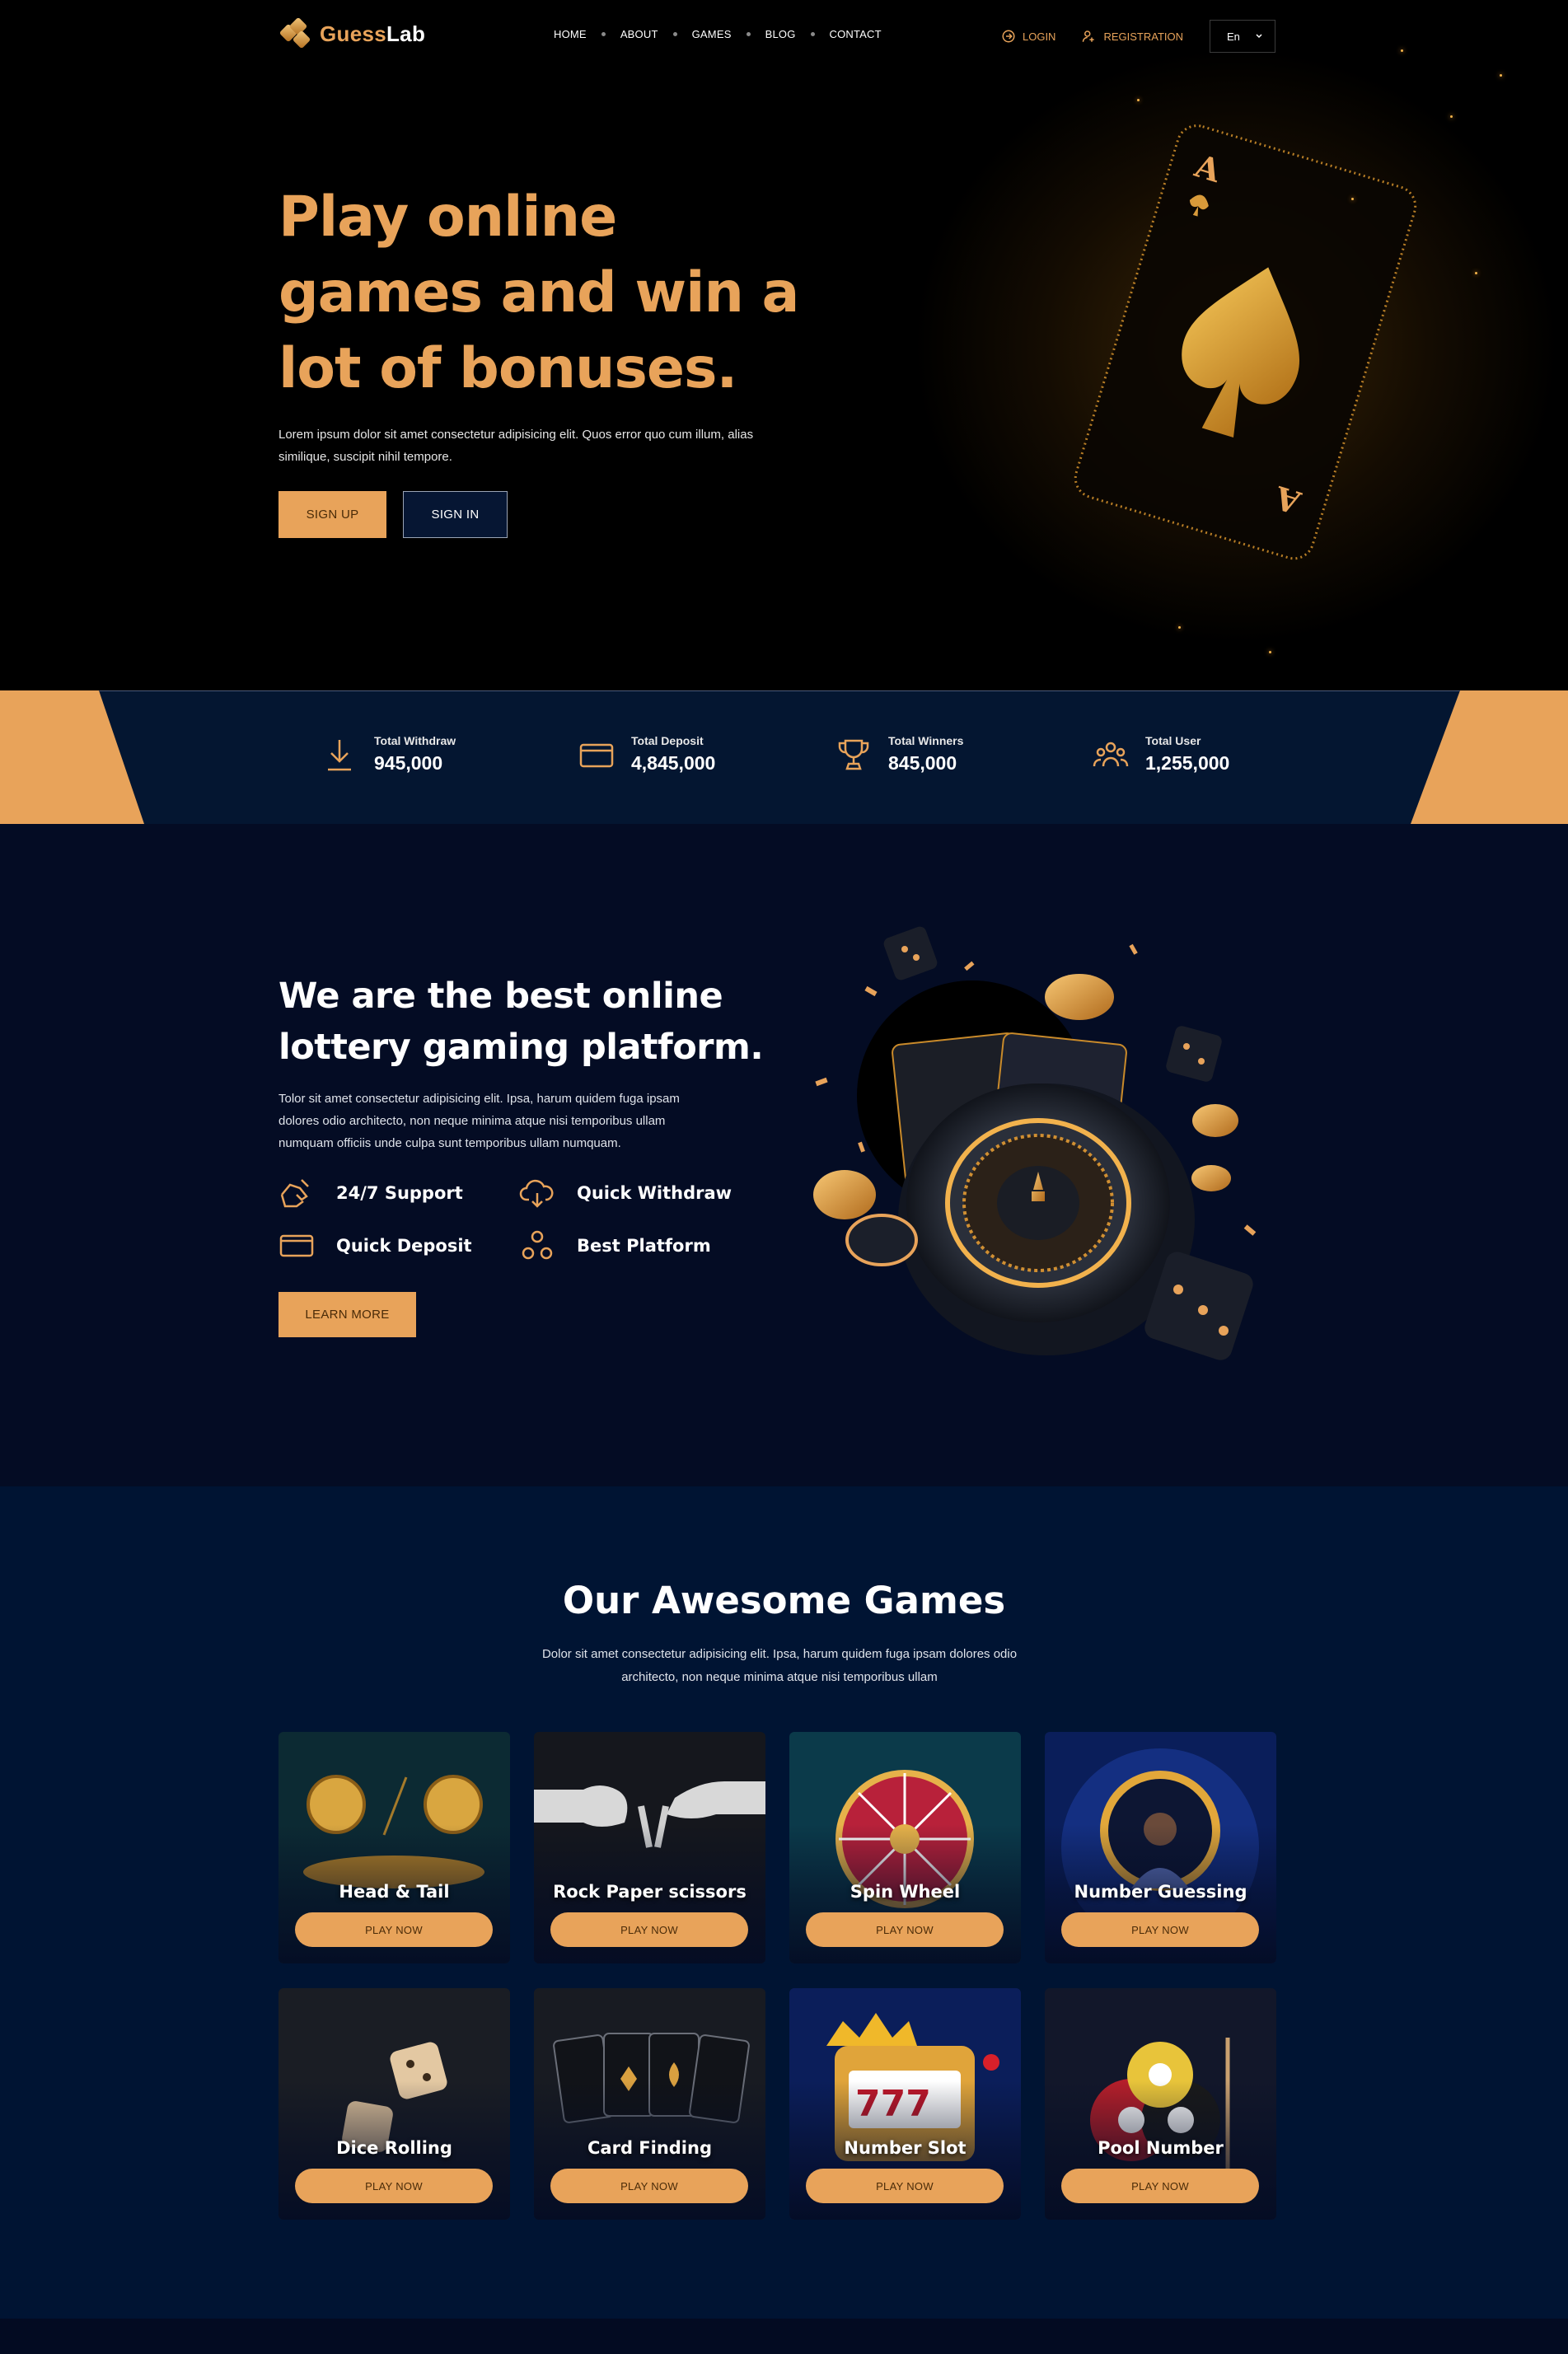 The height and width of the screenshot is (2354, 1568). What do you see at coordinates (649, 1848) in the screenshot?
I see `game-card-rock-paper-scissors: Rock Paper scissors PLAY NOW` at bounding box center [649, 1848].